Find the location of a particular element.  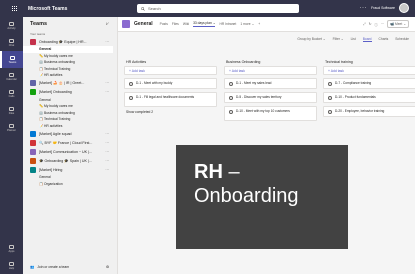

group-by-dropdown: Group by Bucket ⌄ is located at coordinates (311, 39).